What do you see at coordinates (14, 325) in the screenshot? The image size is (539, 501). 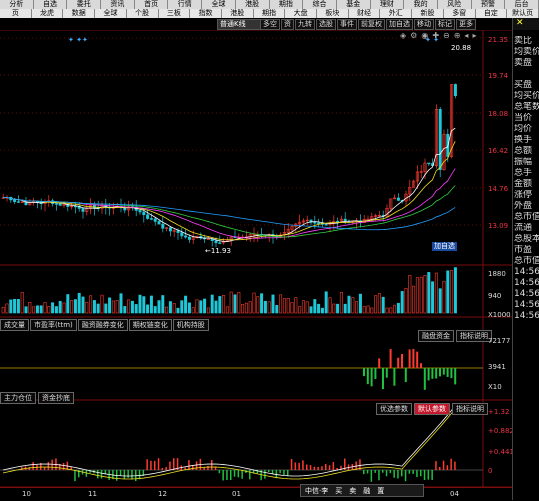 I see `indicator-tab: 成交量` at bounding box center [14, 325].